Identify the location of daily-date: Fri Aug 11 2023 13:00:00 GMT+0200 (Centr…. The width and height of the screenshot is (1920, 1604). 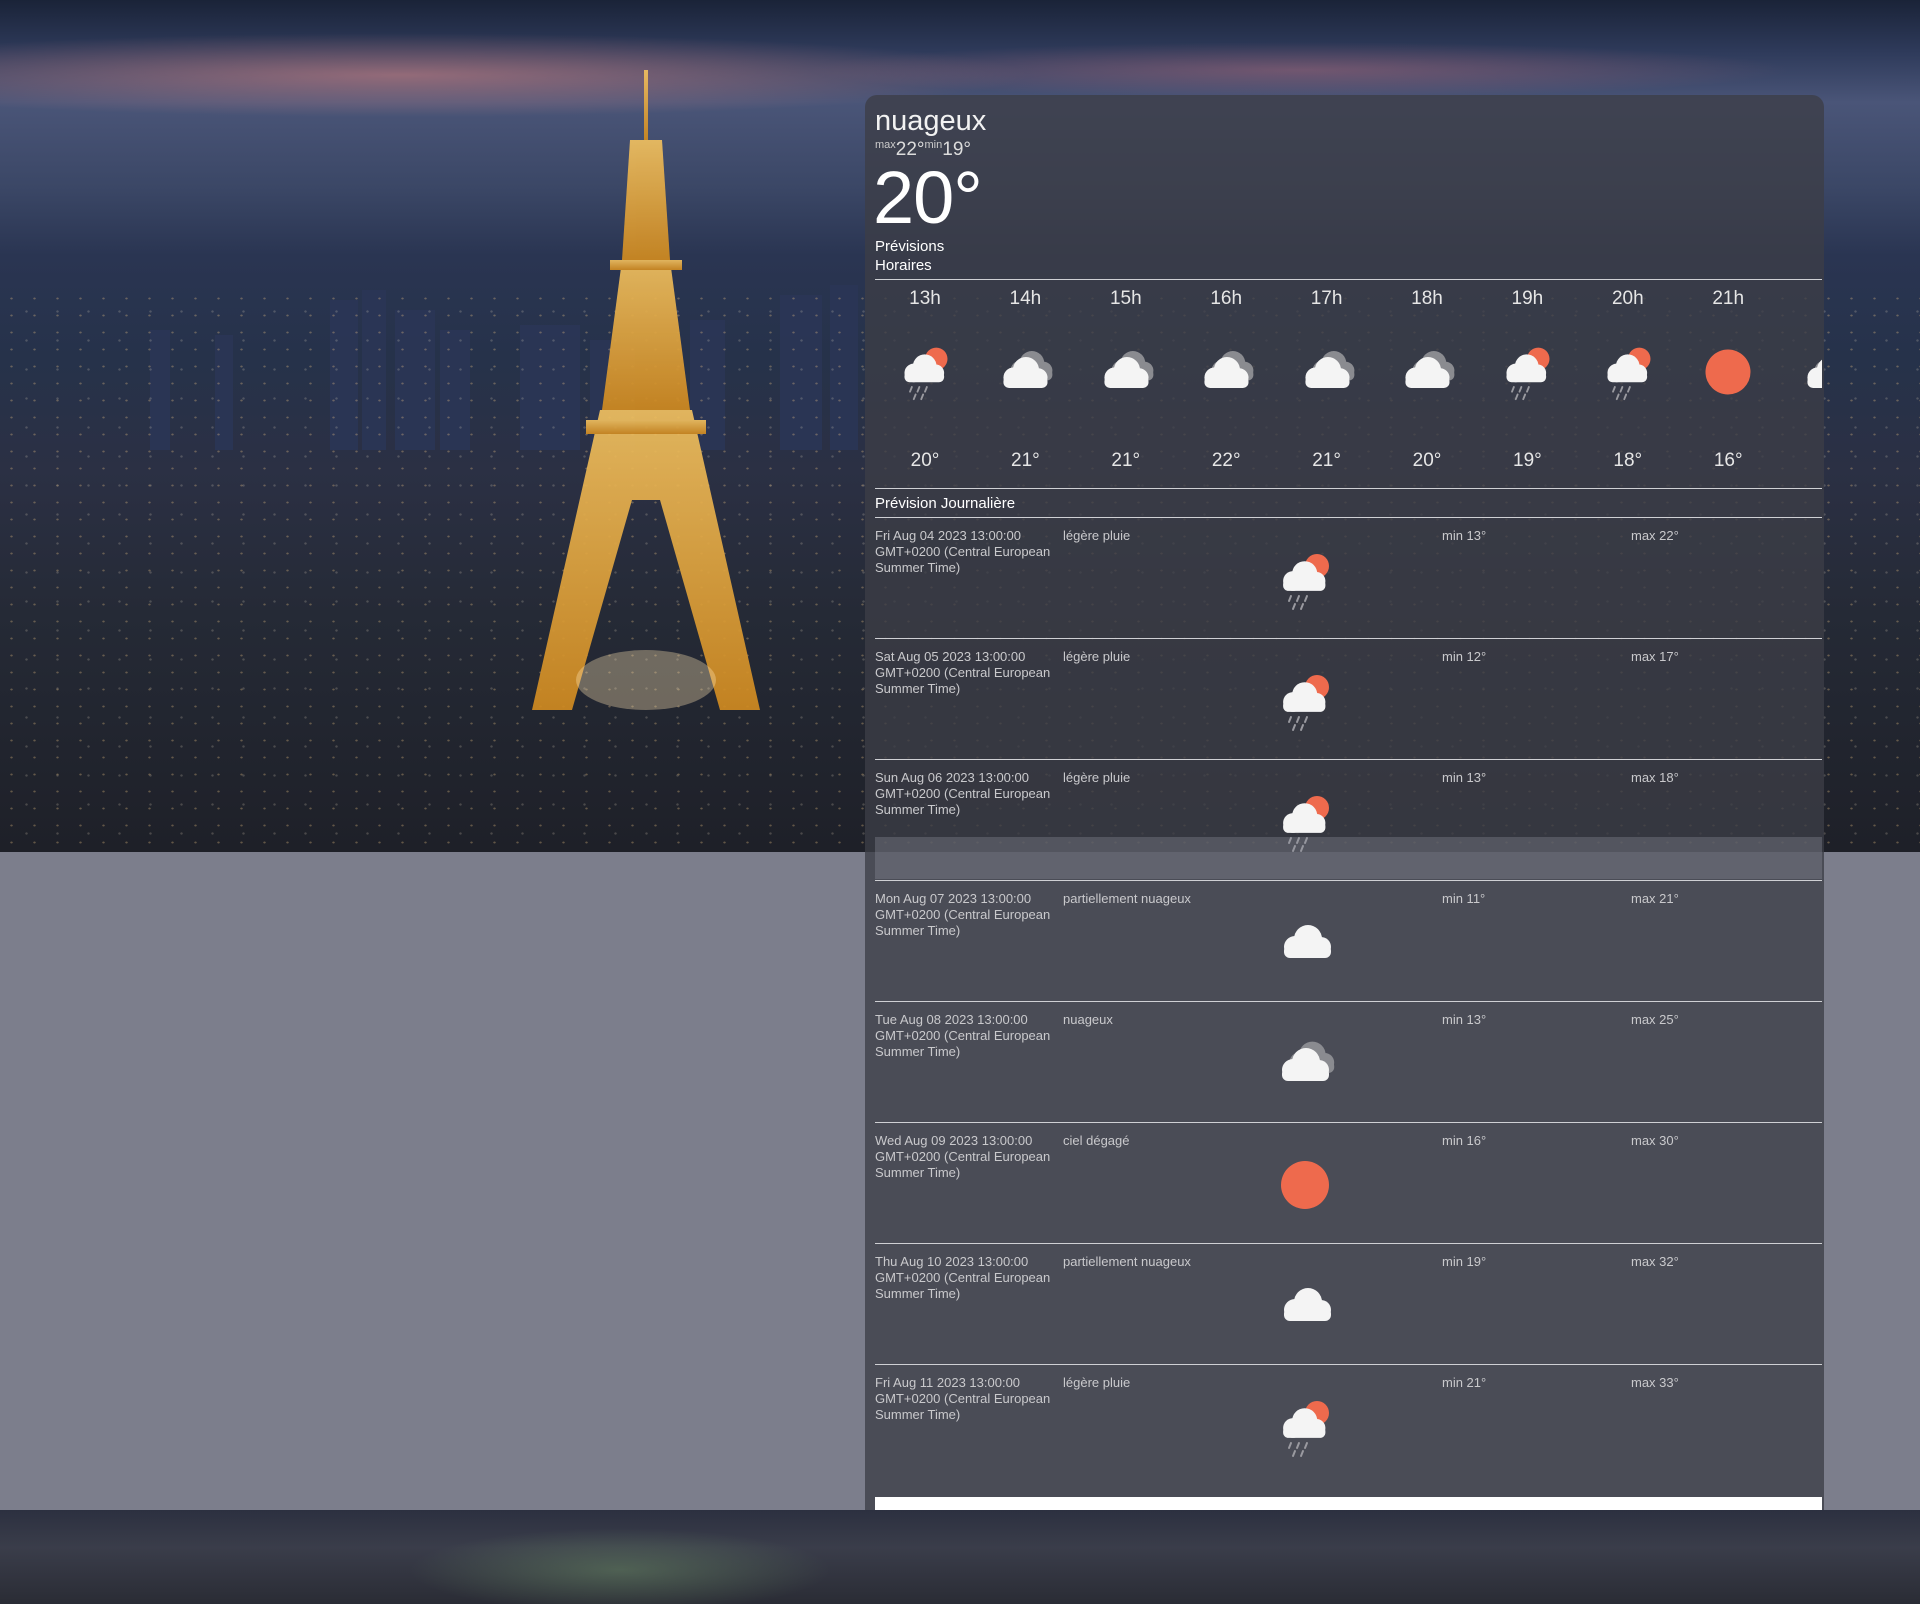
(963, 1398).